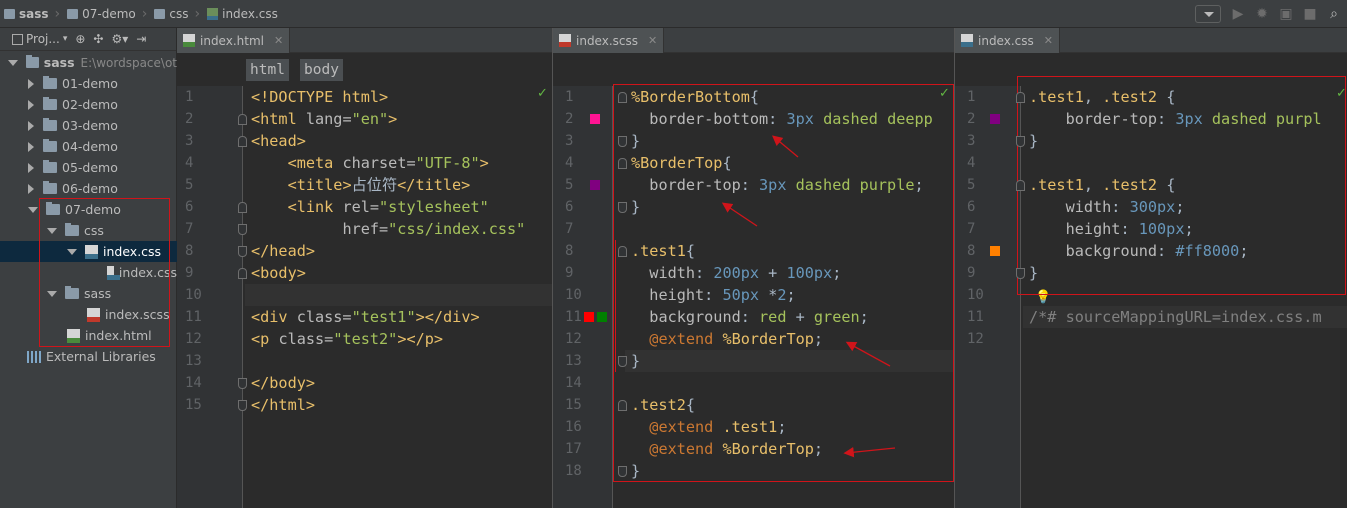  What do you see at coordinates (88, 293) in the screenshot?
I see `tree-node-sass: sass` at bounding box center [88, 293].